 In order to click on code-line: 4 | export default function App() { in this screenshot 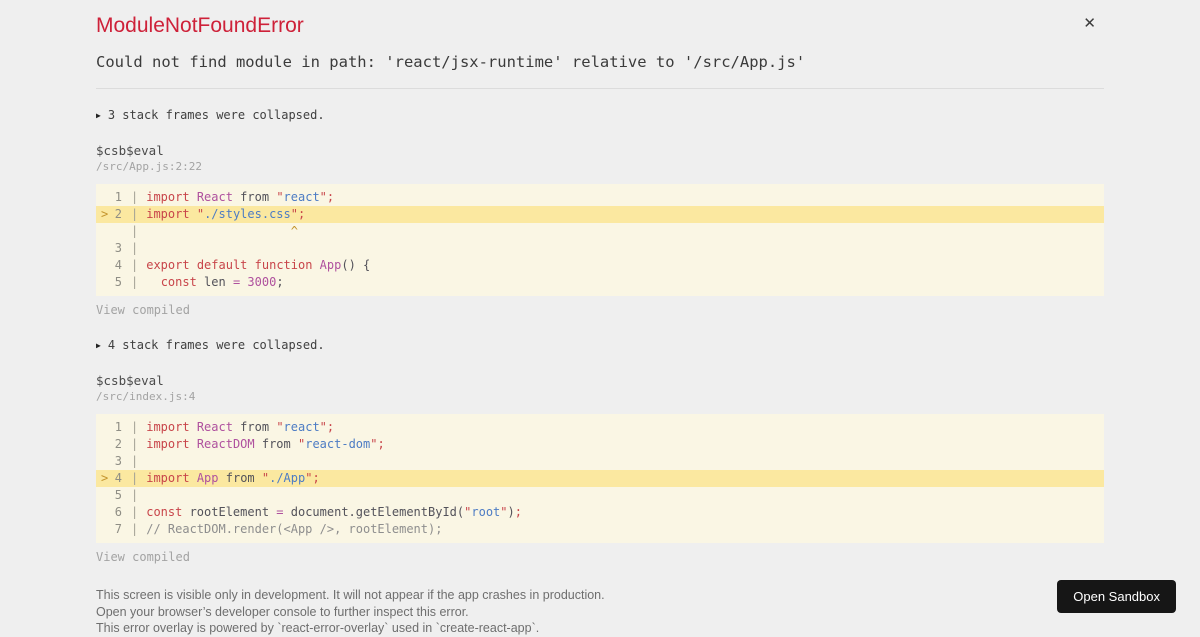, I will do `click(600, 265)`.